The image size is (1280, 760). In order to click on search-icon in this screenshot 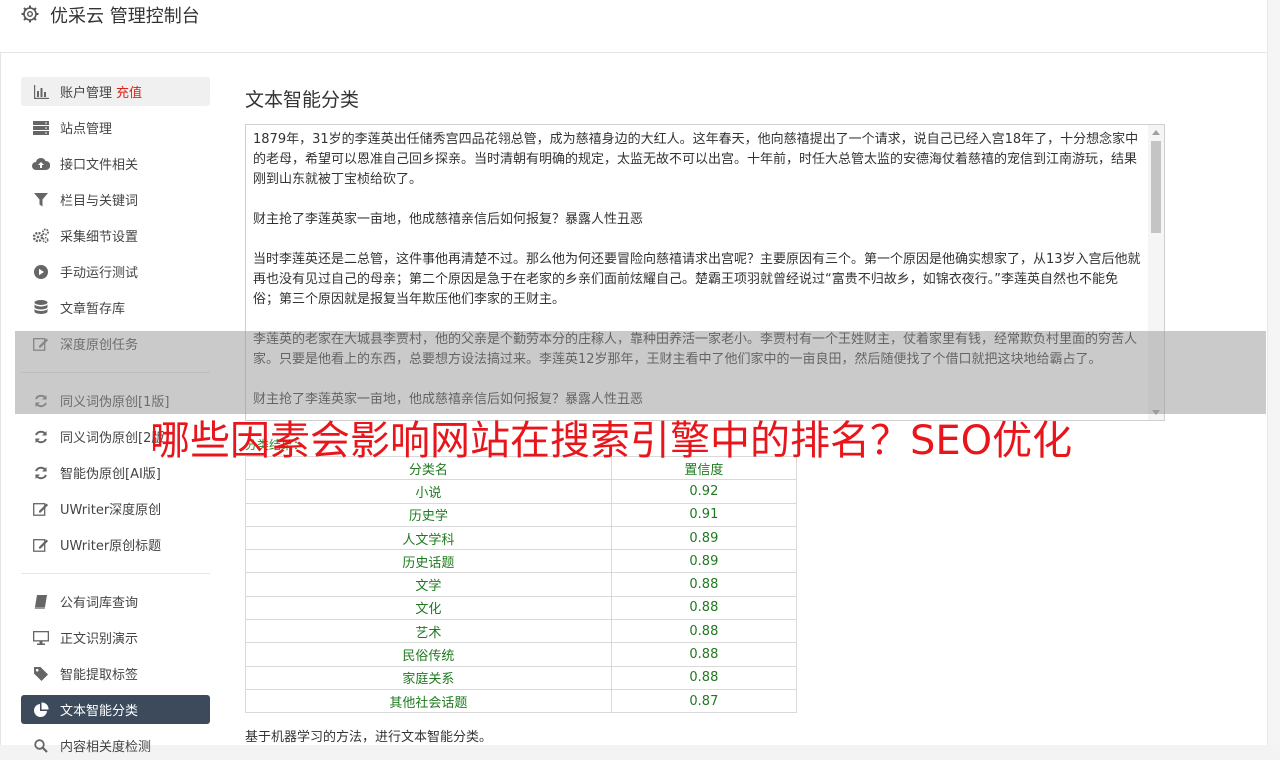, I will do `click(41, 746)`.